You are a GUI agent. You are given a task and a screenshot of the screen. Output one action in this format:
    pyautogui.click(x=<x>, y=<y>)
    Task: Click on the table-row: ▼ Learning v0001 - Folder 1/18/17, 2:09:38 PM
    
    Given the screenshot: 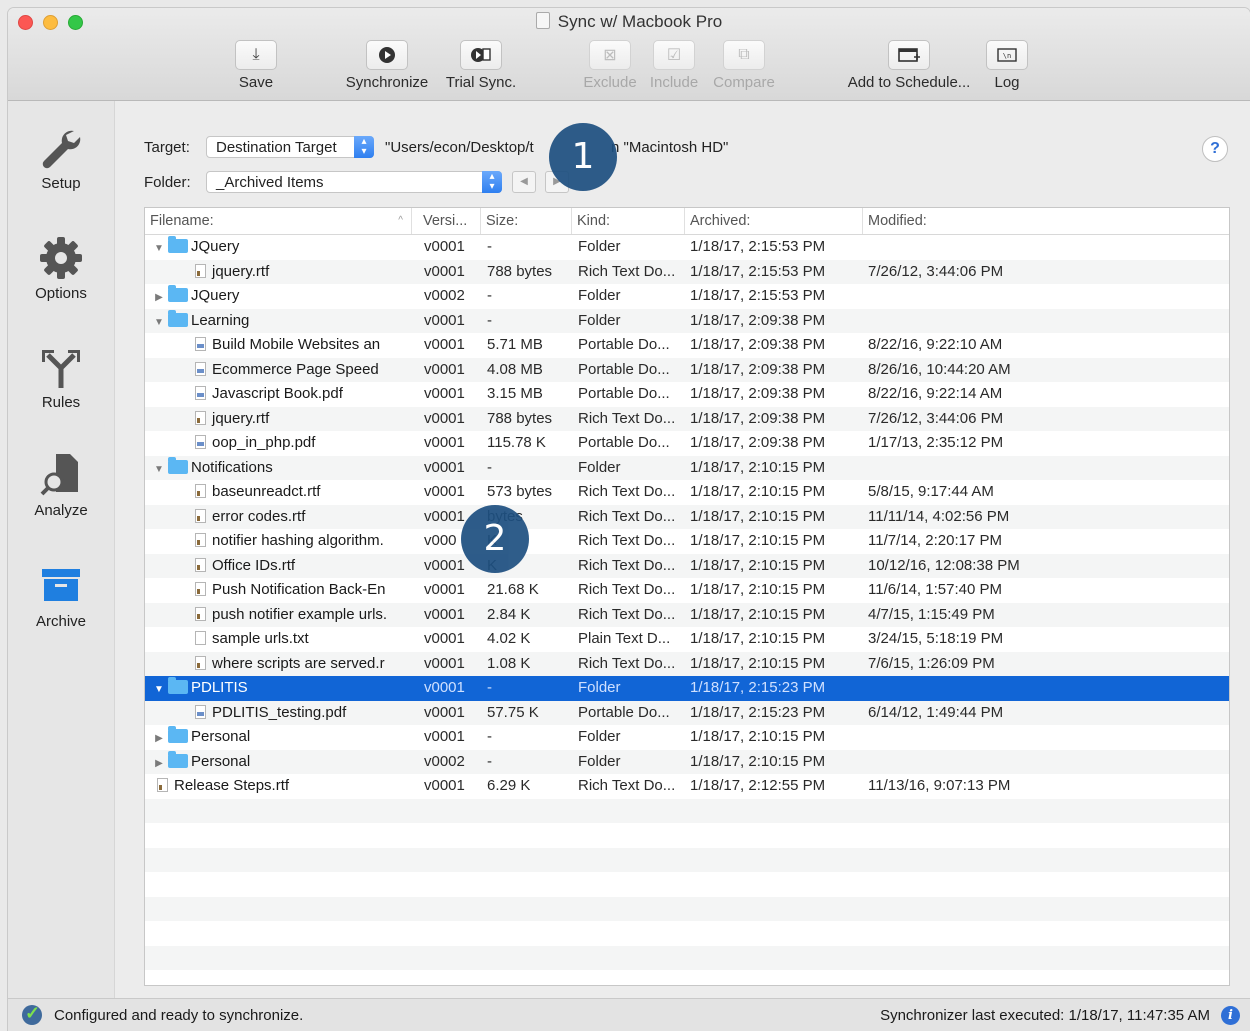 What is the action you would take?
    pyautogui.click(x=687, y=321)
    